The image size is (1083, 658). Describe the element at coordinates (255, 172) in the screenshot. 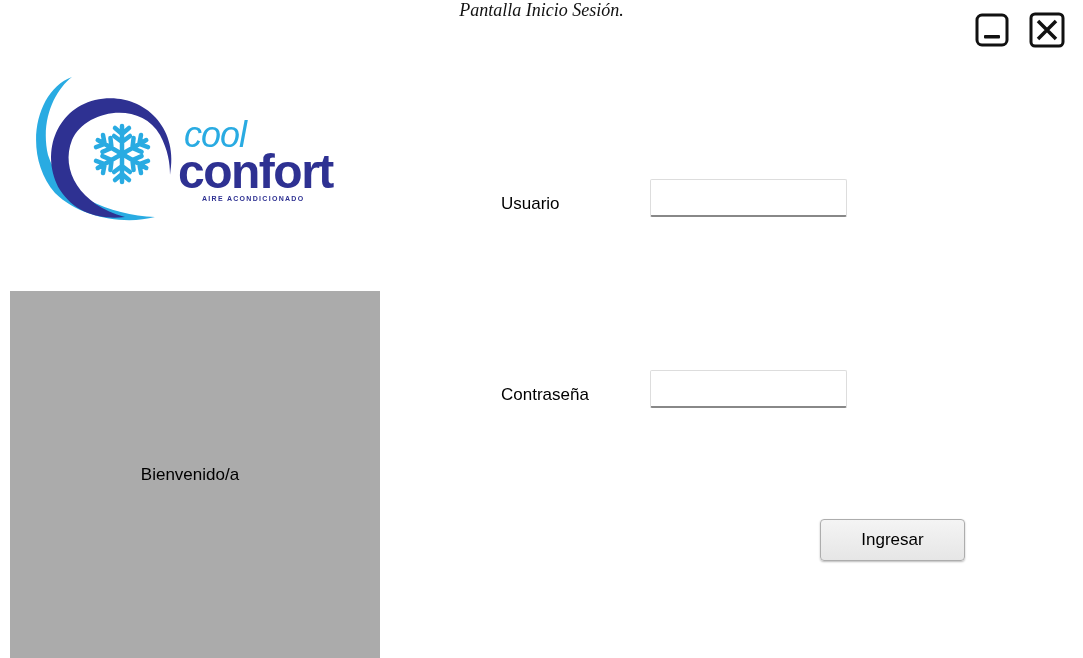

I see `logo-text: confort` at that location.